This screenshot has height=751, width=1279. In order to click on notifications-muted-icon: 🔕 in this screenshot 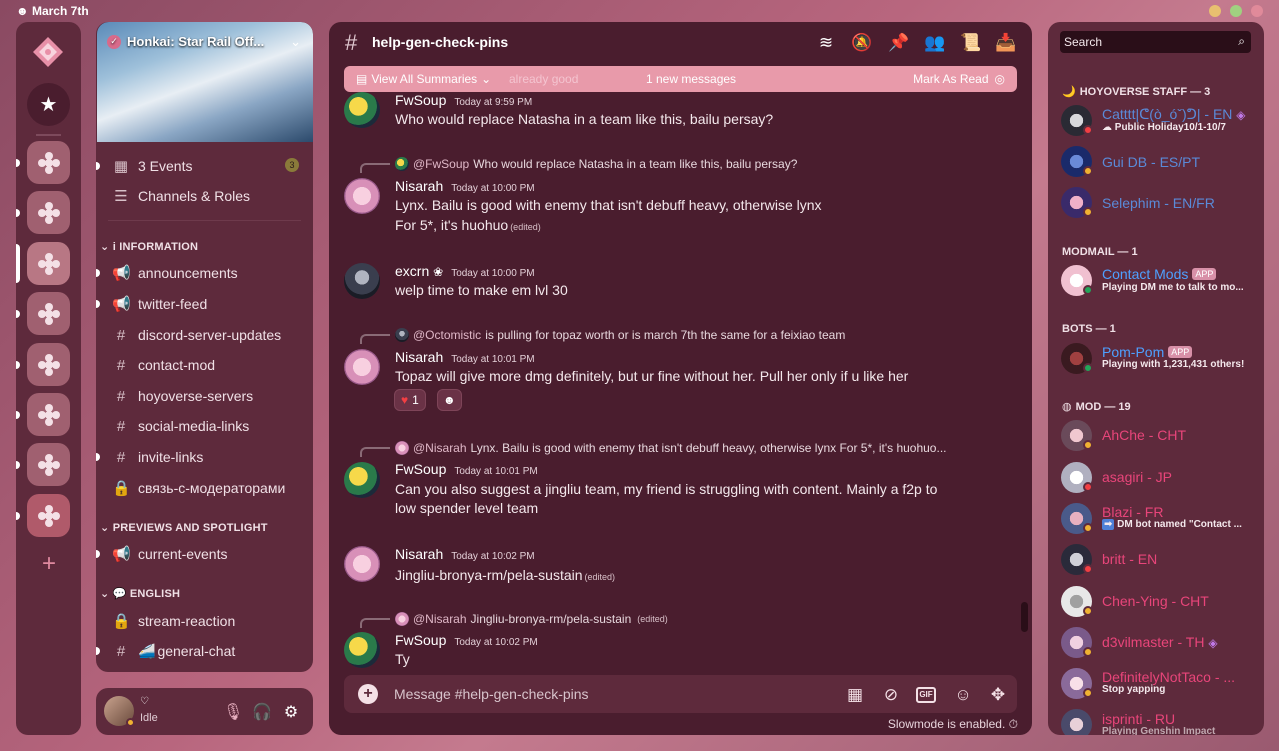, I will do `click(862, 43)`.